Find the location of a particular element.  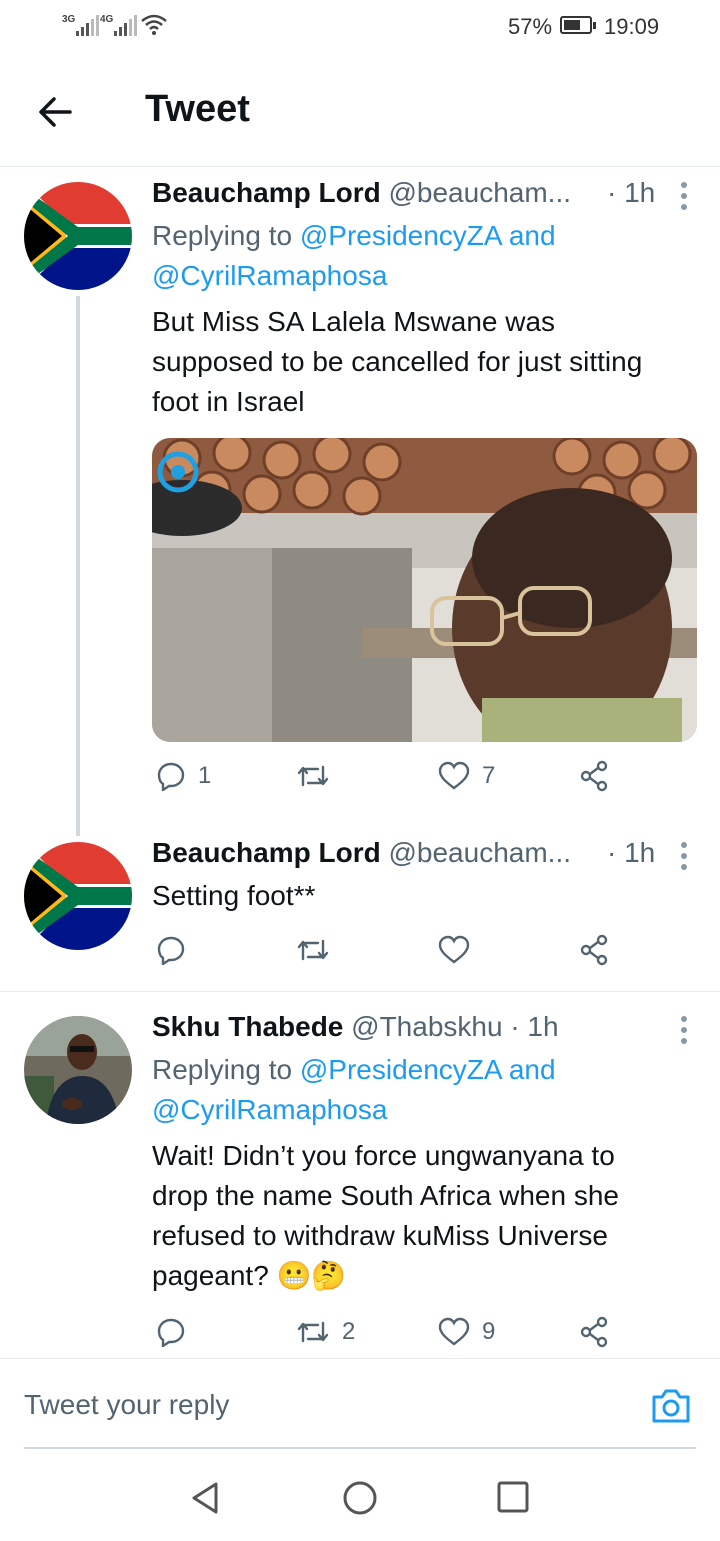

author-name: Skhu Thabede is located at coordinates (247, 1026).